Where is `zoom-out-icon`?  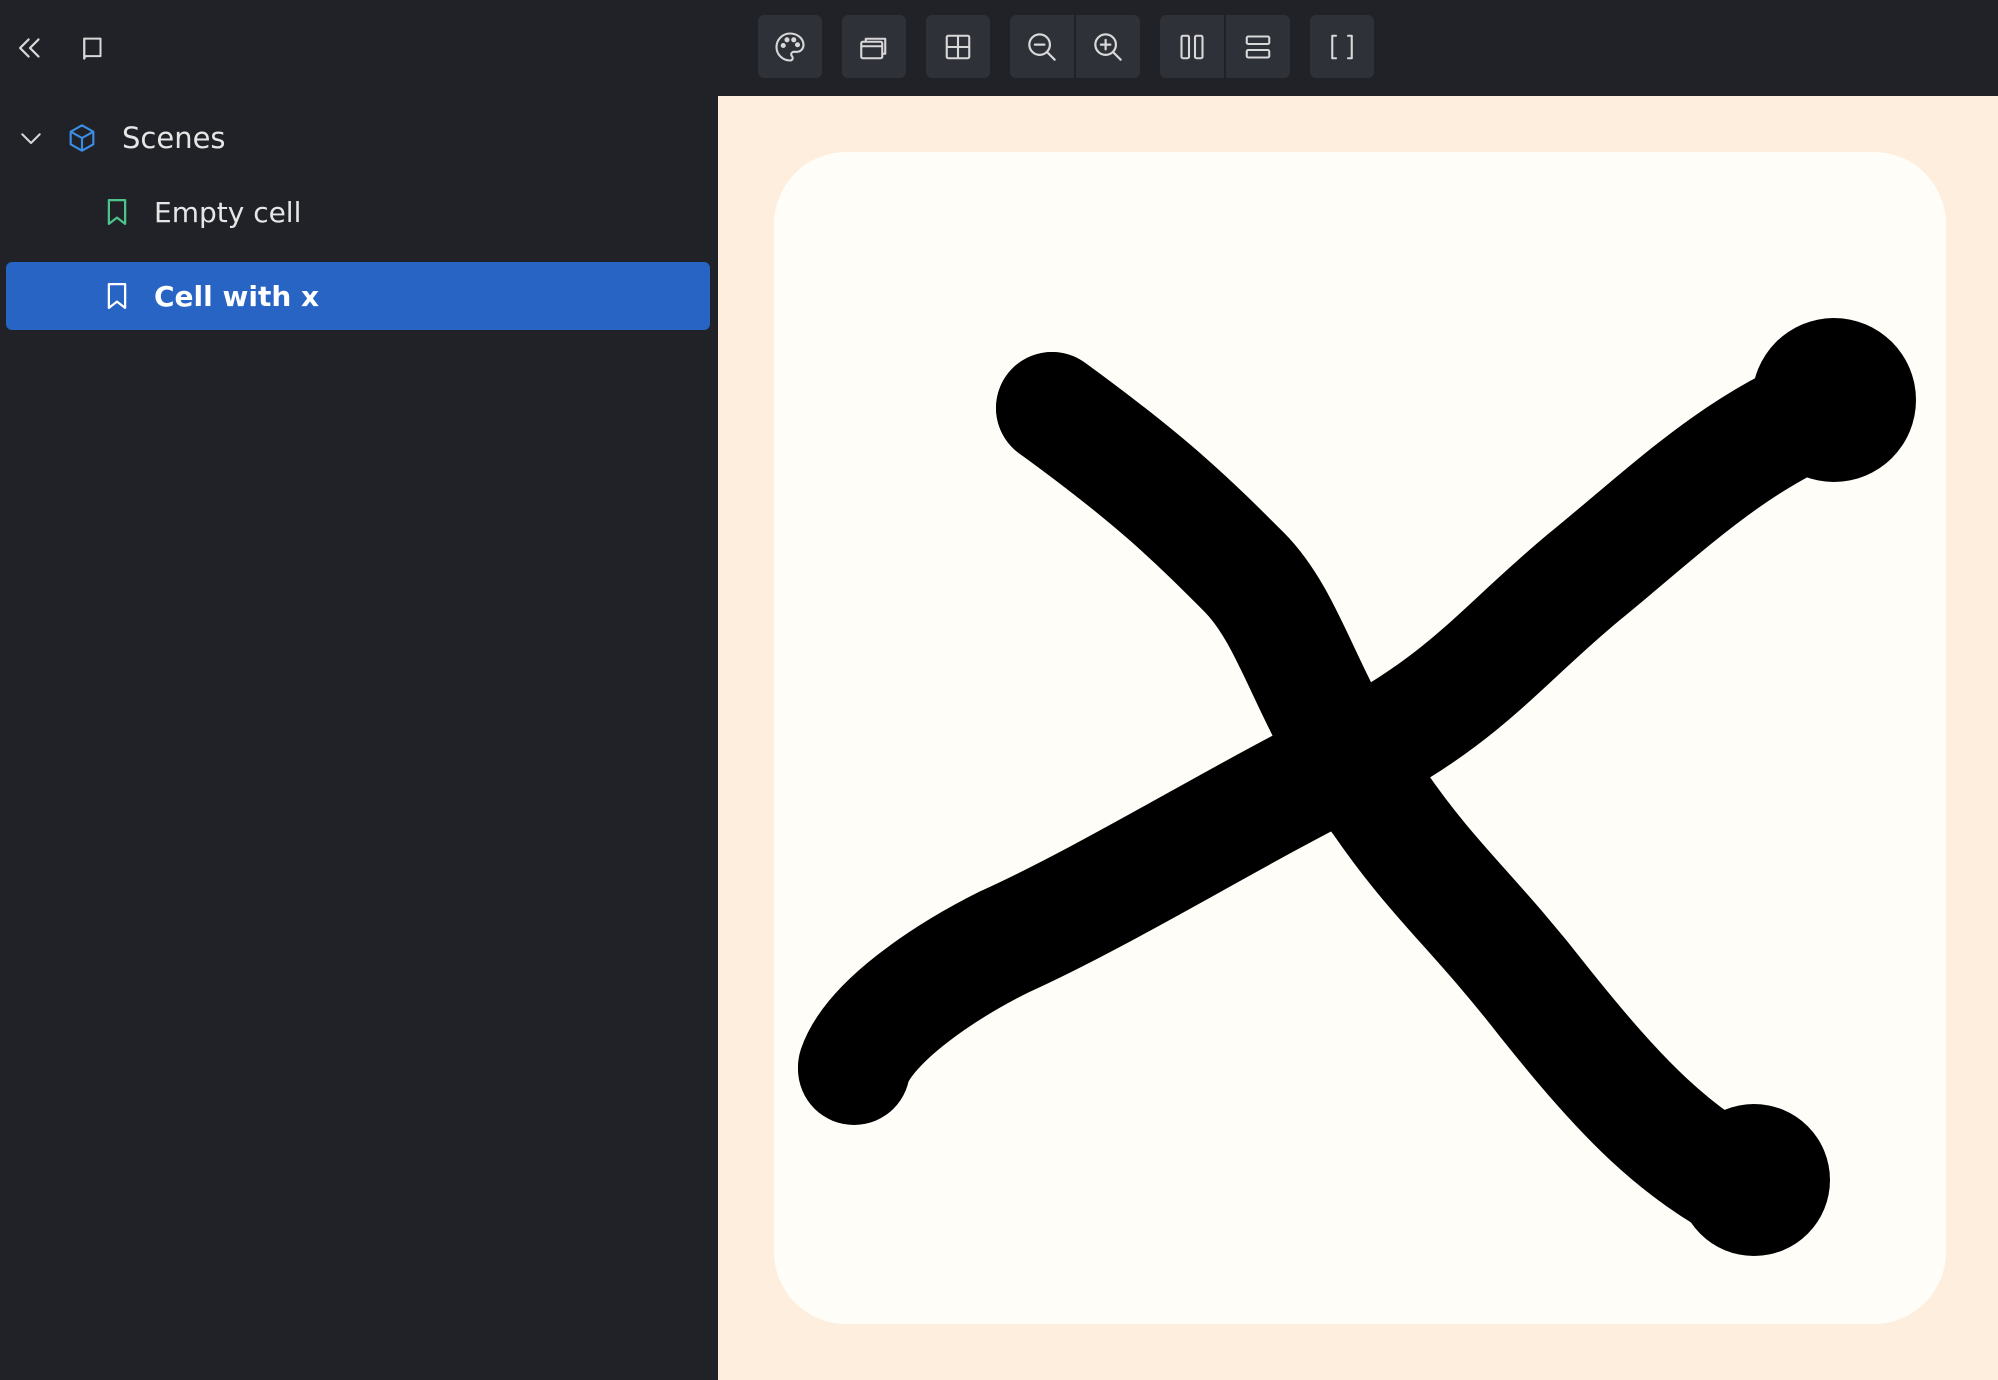
zoom-out-icon is located at coordinates (1042, 46).